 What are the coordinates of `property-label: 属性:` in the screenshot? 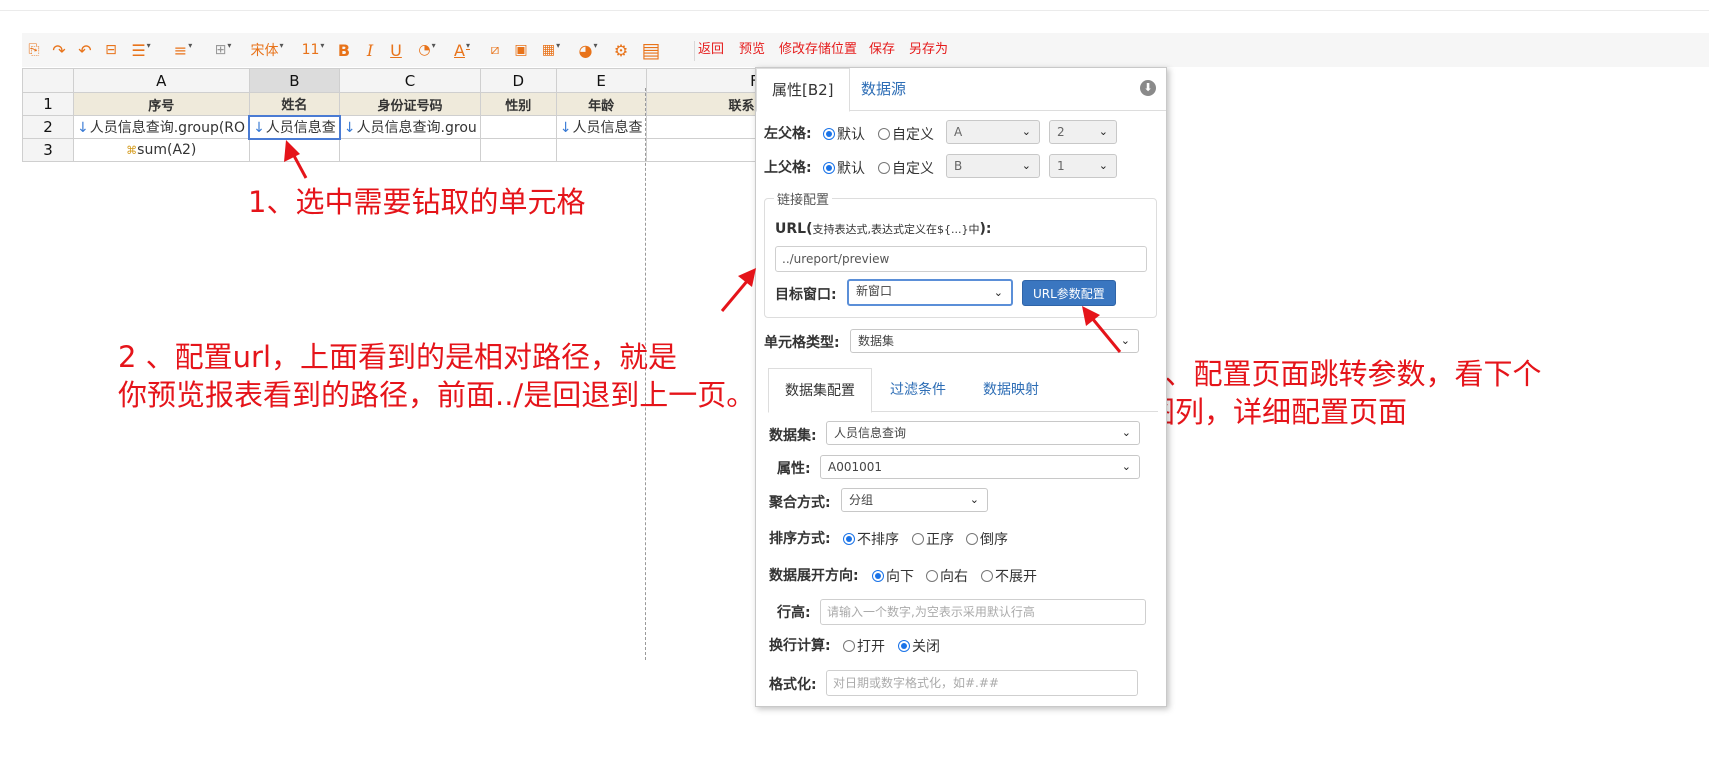 It's located at (794, 469).